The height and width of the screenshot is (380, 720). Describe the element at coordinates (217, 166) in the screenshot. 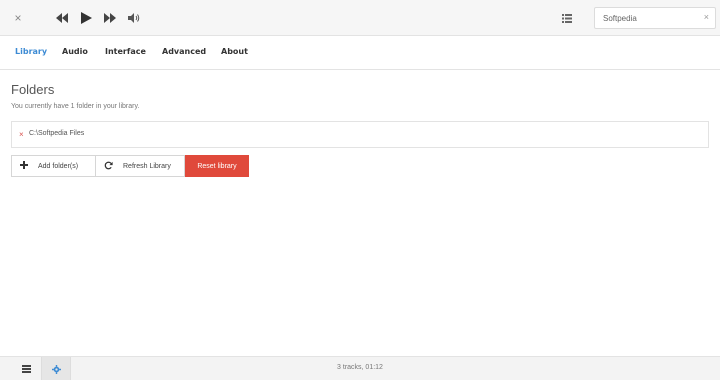

I see `reset-library-button: Reset library` at that location.